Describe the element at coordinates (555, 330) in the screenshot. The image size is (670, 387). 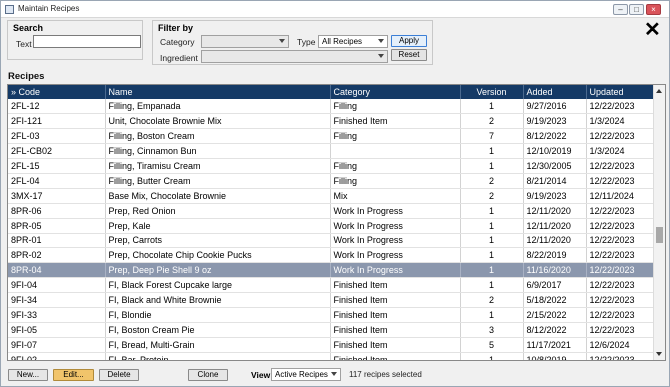
I see `cell-added: 8/12/2022` at that location.